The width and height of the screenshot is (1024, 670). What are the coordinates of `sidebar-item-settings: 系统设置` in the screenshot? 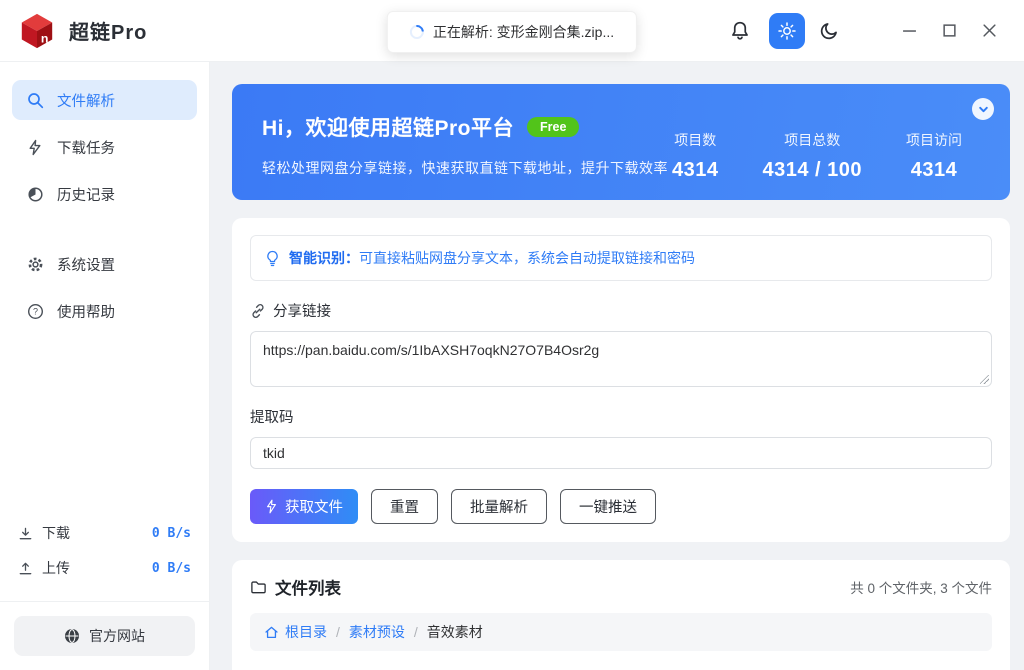 It's located at (104, 264).